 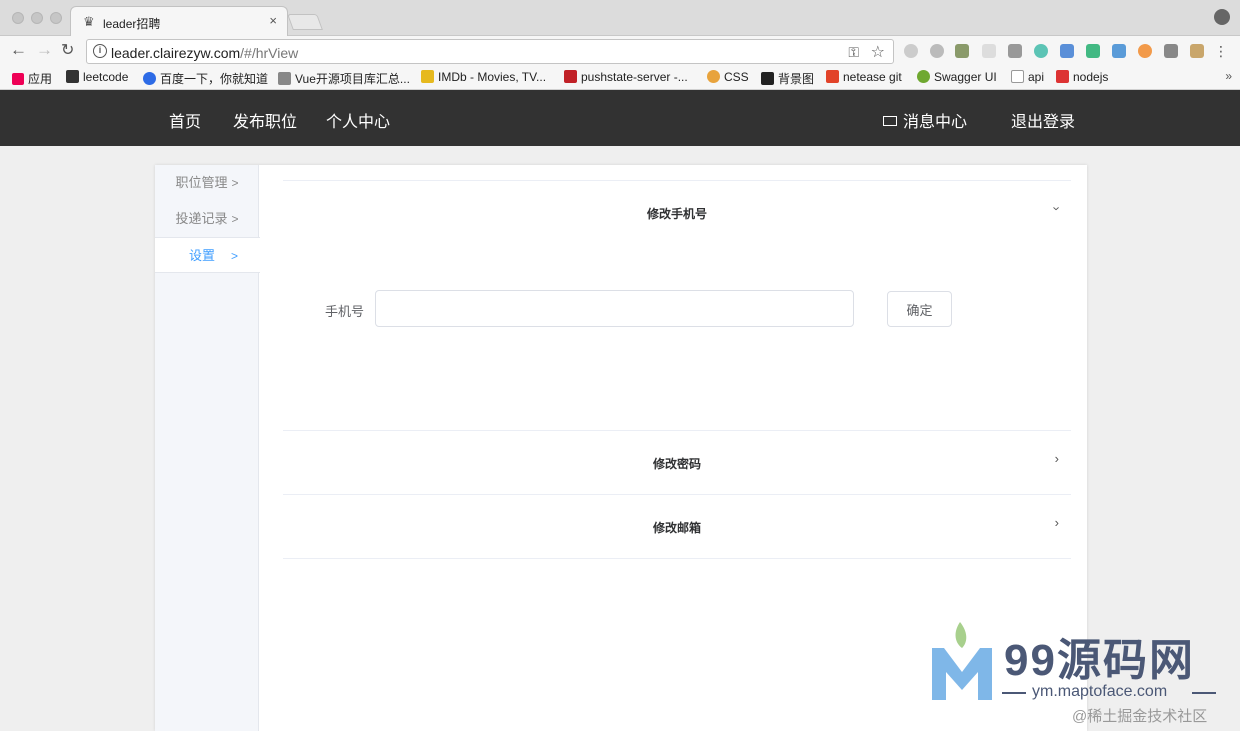 I want to click on watermark-brand: 99源码网, so click(x=1099, y=660).